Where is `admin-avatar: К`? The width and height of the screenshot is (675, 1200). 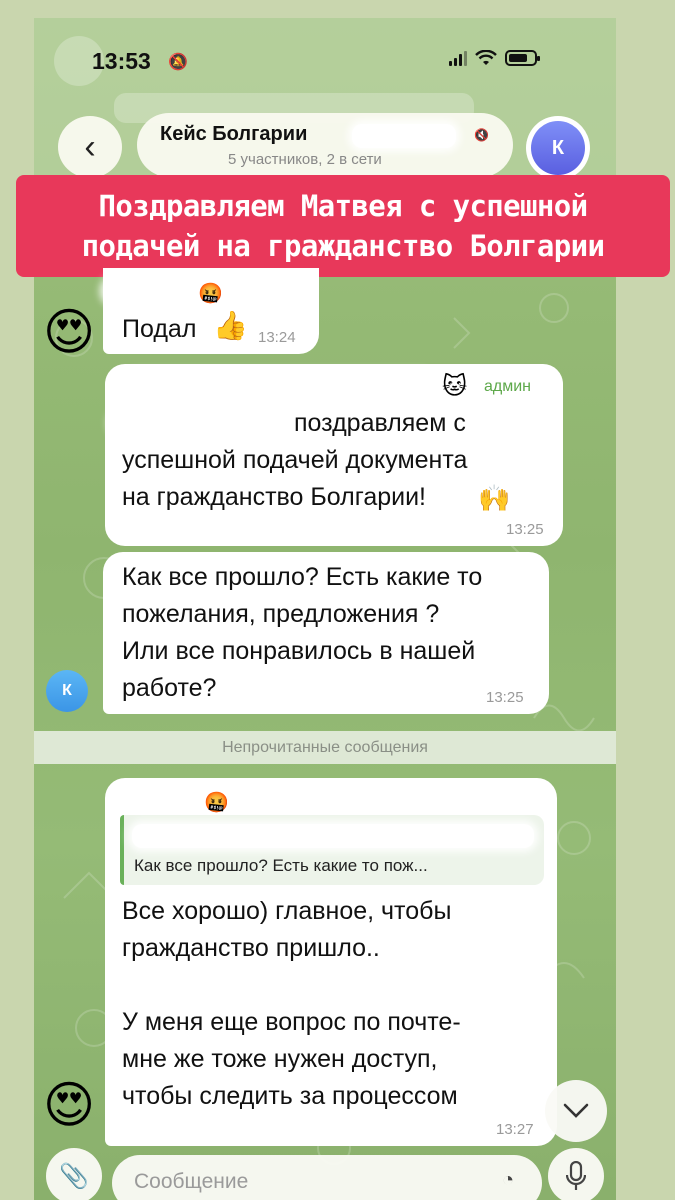 admin-avatar: К is located at coordinates (67, 691).